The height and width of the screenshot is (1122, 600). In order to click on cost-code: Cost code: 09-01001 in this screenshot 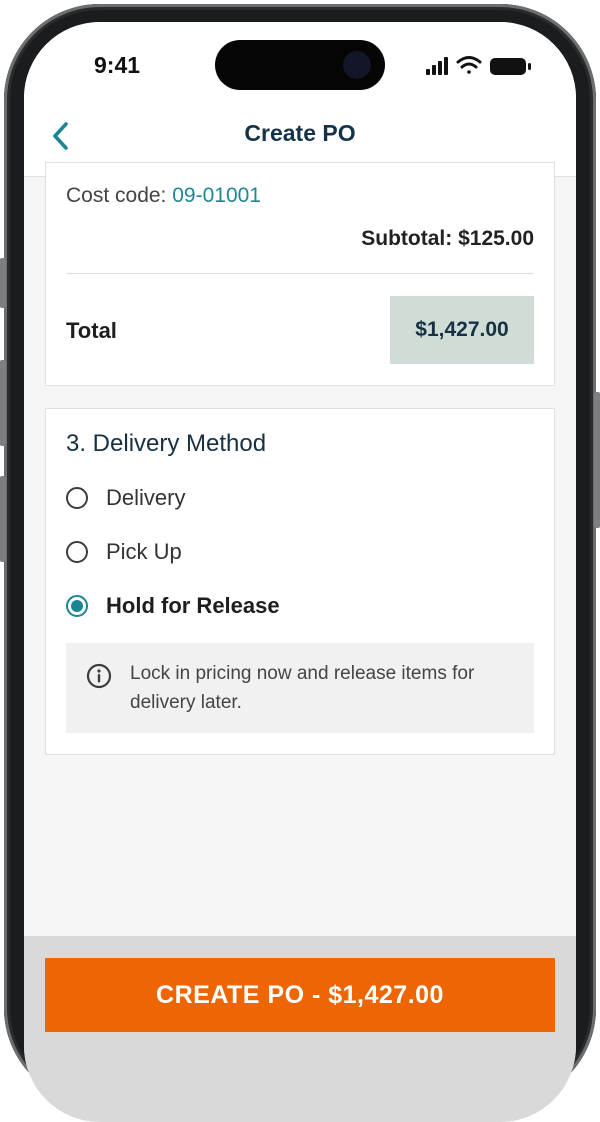, I will do `click(163, 196)`.